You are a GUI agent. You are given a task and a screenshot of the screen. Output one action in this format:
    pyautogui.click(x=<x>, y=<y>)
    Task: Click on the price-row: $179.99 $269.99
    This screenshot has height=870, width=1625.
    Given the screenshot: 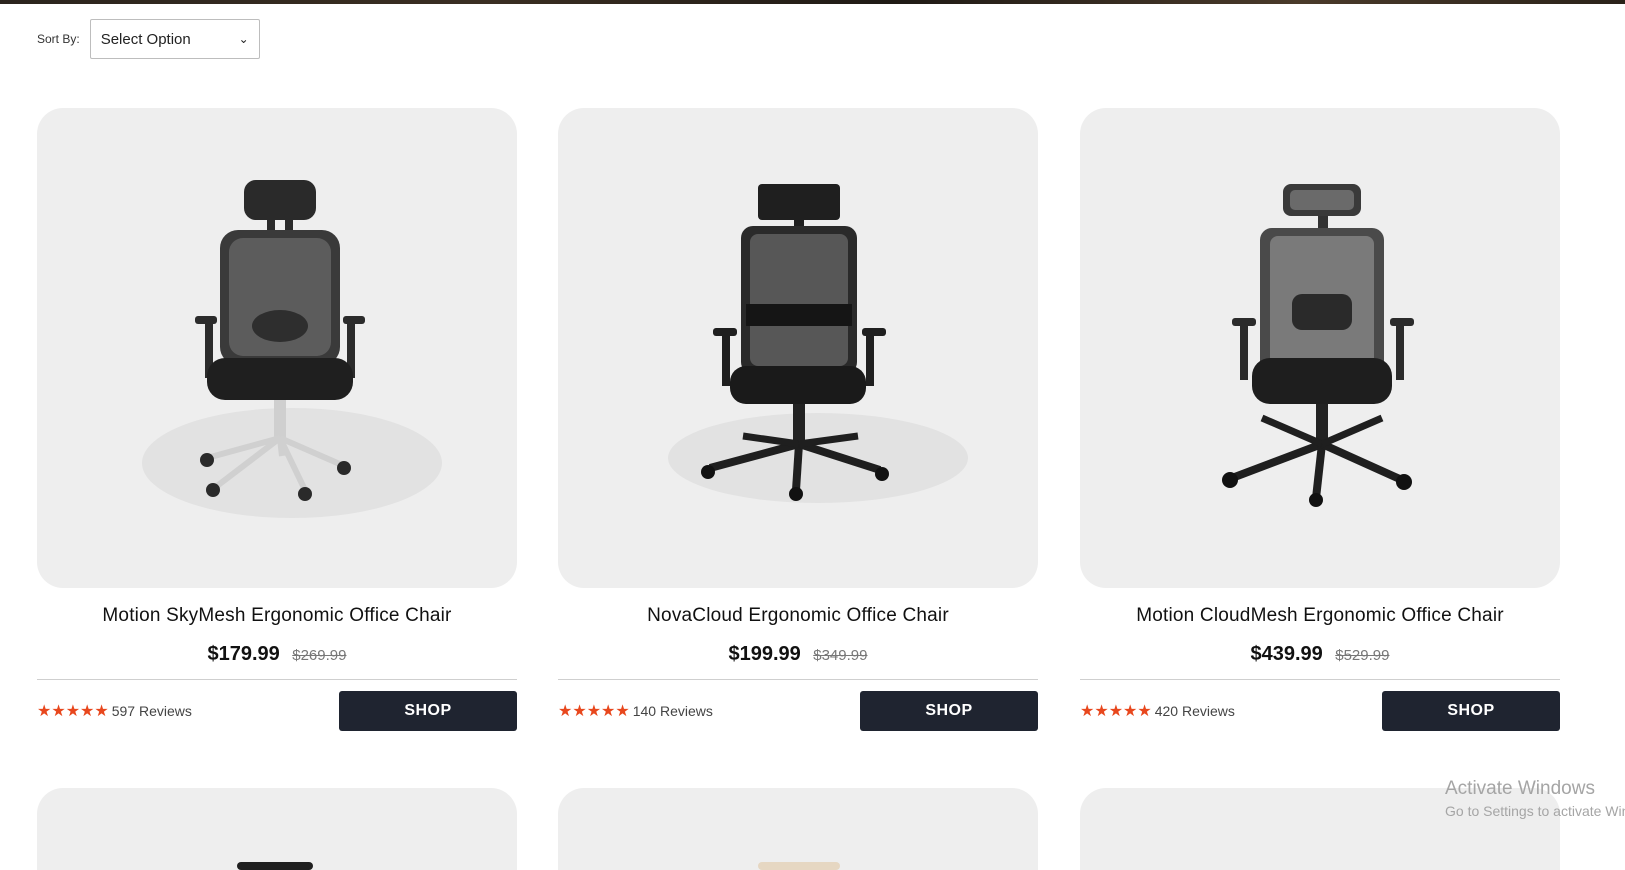 What is the action you would take?
    pyautogui.click(x=277, y=656)
    